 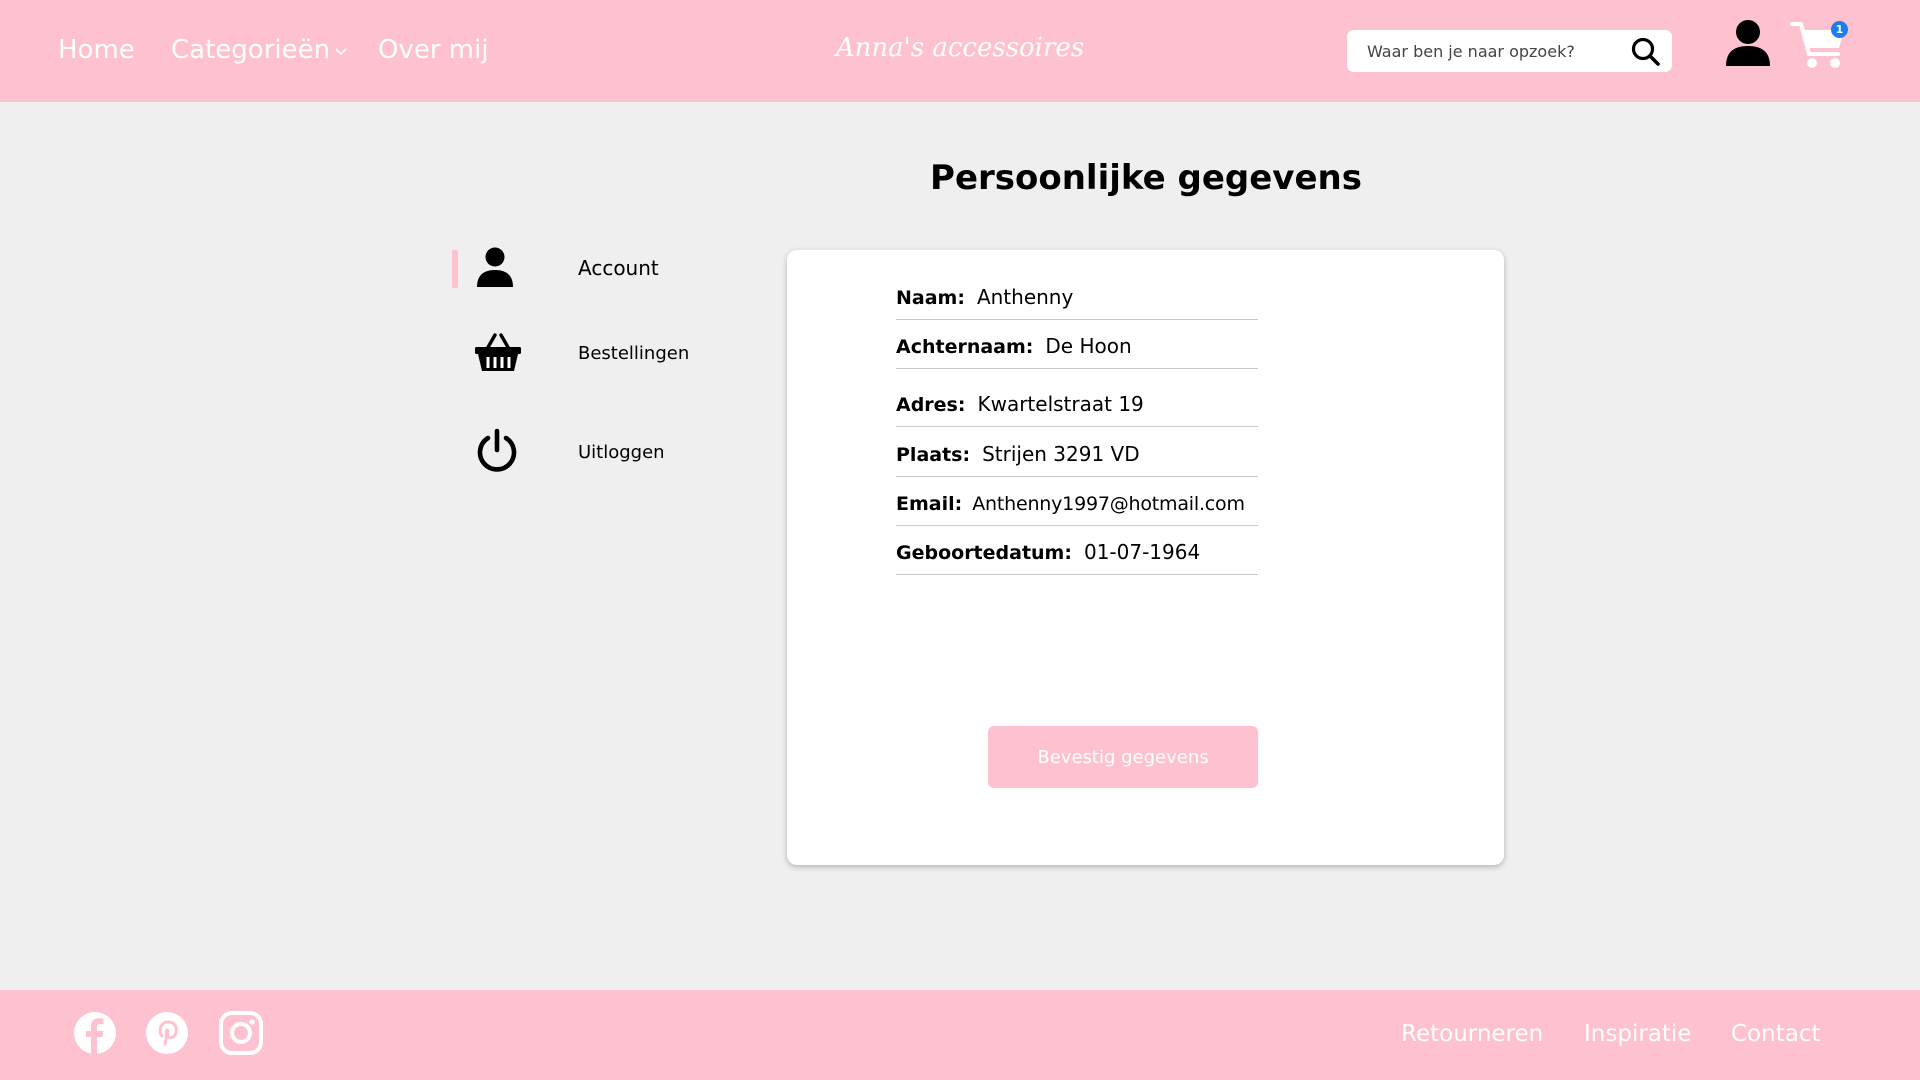 I want to click on field-city: Plaats: Strijen 3291 VD, so click(x=1077, y=458).